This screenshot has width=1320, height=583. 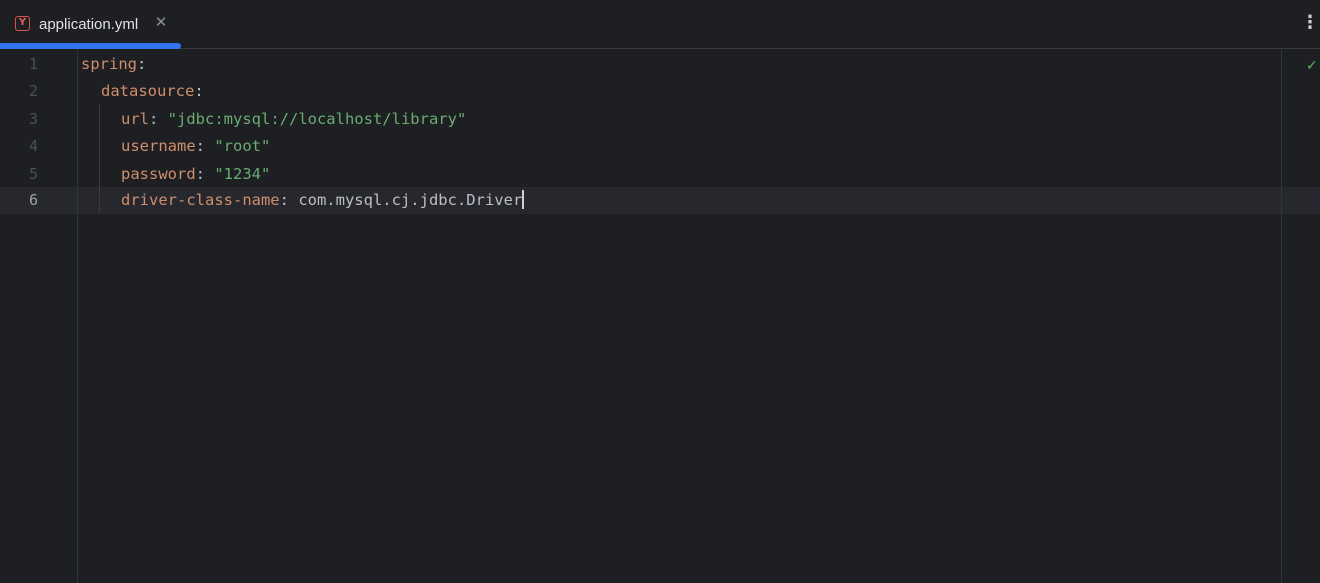 What do you see at coordinates (410, 200) in the screenshot?
I see `yaml-plain-value: com.mysql.cj.jdbc.Driver` at bounding box center [410, 200].